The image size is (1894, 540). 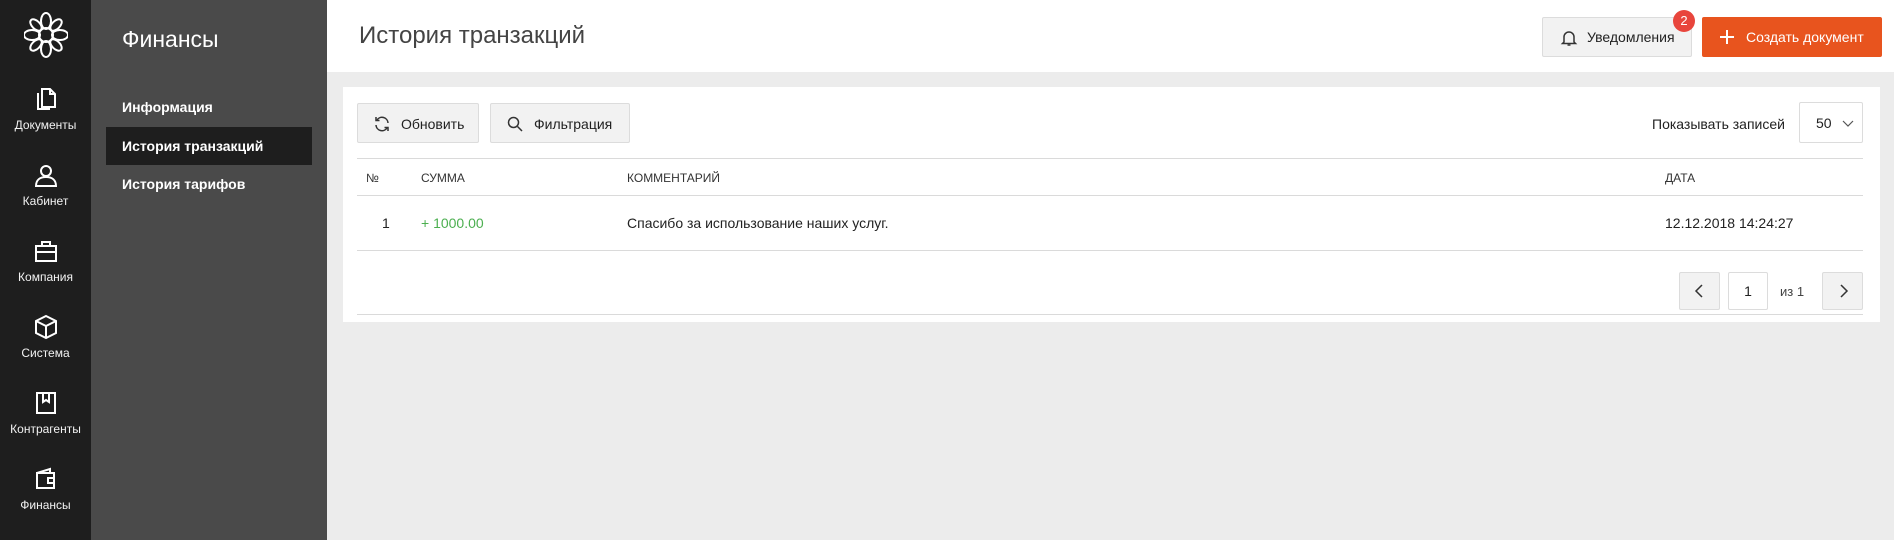 I want to click on next-page-button, so click(x=1842, y=291).